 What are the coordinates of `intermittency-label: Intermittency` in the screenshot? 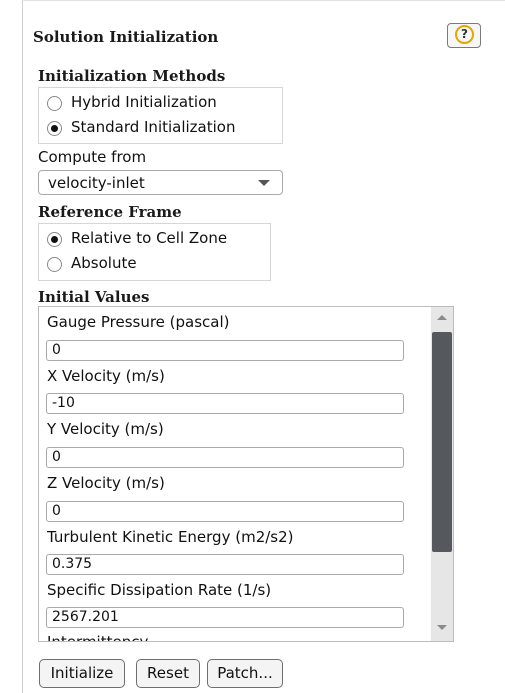 It's located at (98, 637).